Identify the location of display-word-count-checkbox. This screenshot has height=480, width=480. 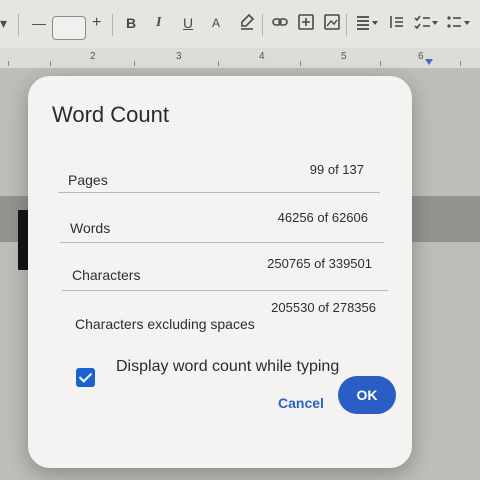
(85, 377).